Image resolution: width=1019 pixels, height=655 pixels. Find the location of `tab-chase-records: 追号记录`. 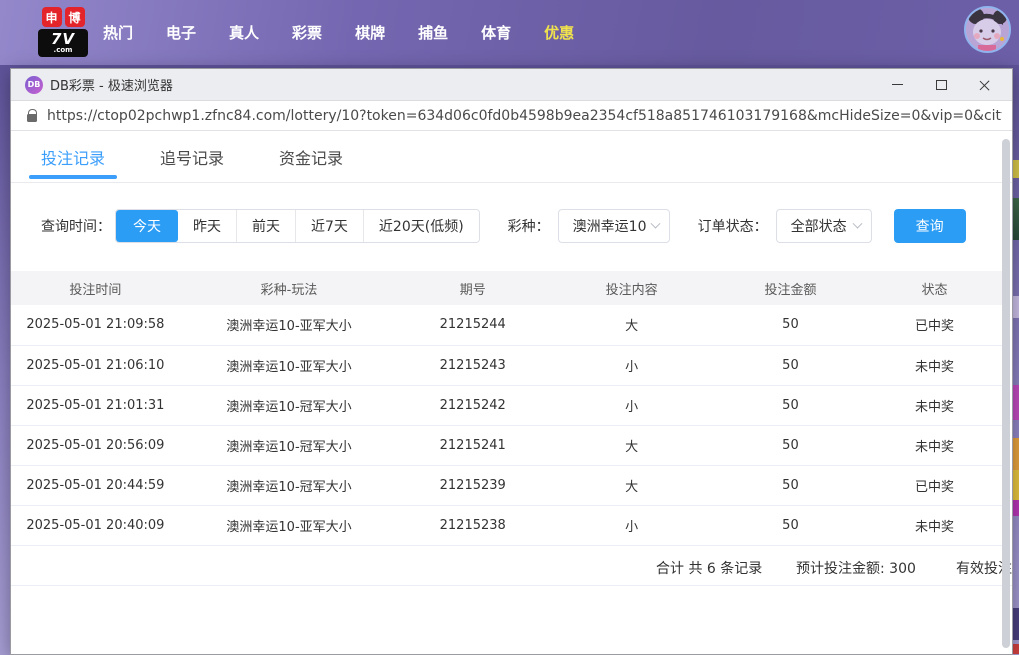

tab-chase-records: 追号记录 is located at coordinates (192, 156).